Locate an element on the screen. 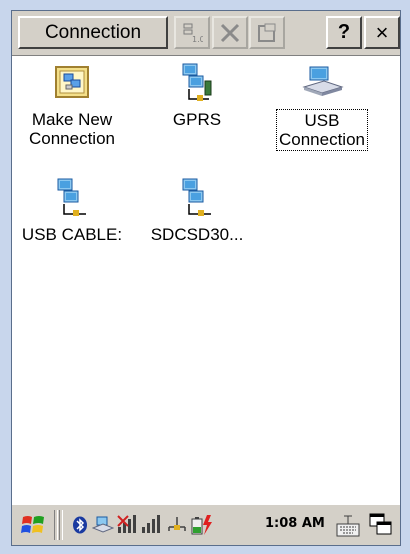 Image resolution: width=410 pixels, height=554 pixels. properties-button is located at coordinates (267, 32).